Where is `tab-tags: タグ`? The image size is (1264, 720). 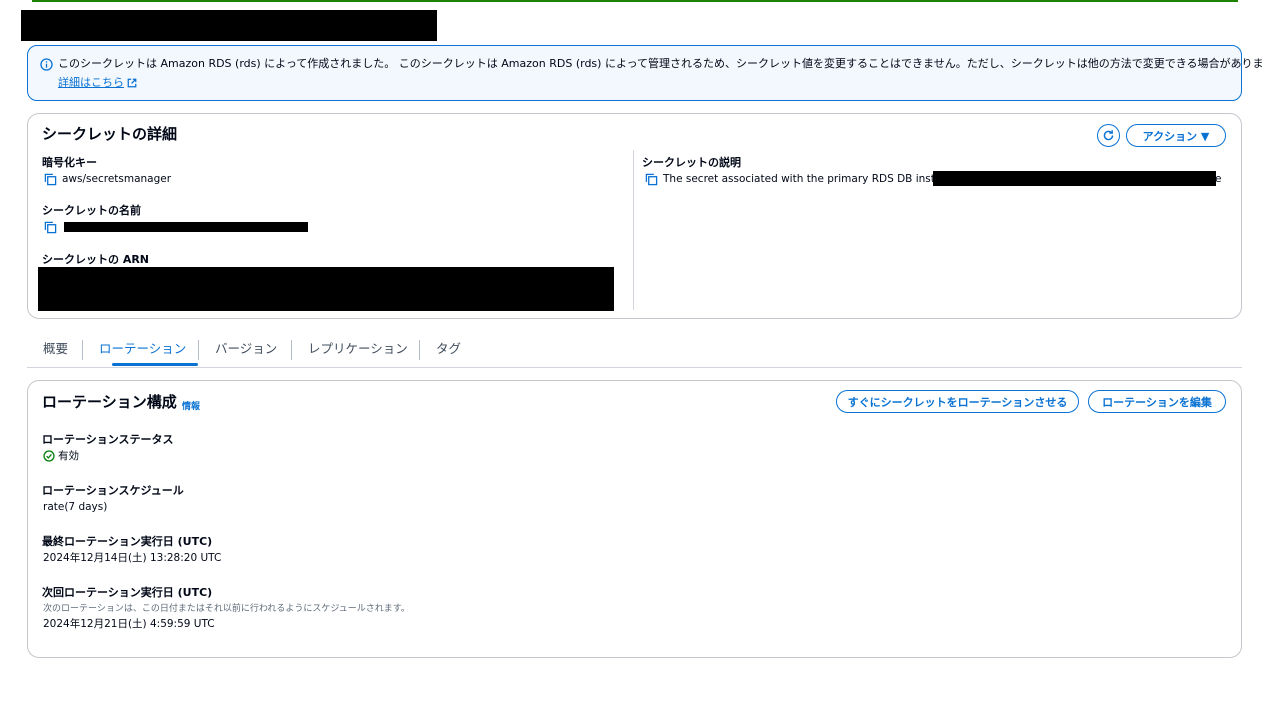 tab-tags: タグ is located at coordinates (448, 349).